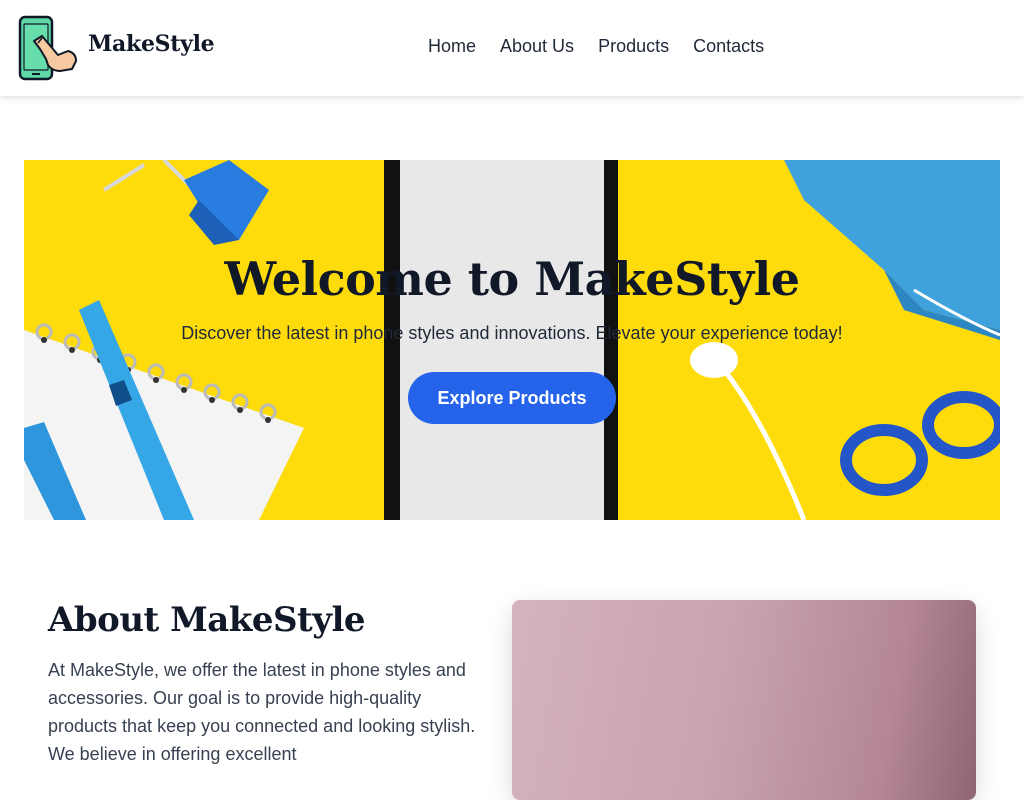 This screenshot has height=800, width=1024. Describe the element at coordinates (537, 46) in the screenshot. I see `nav-link-about-us: About Us` at that location.